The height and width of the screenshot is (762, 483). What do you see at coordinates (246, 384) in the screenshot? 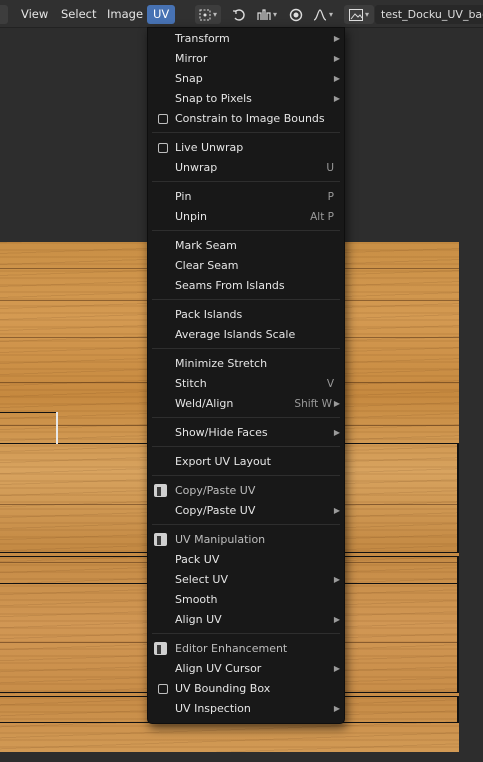
I see `menu-item-stitch: Stitch V` at bounding box center [246, 384].